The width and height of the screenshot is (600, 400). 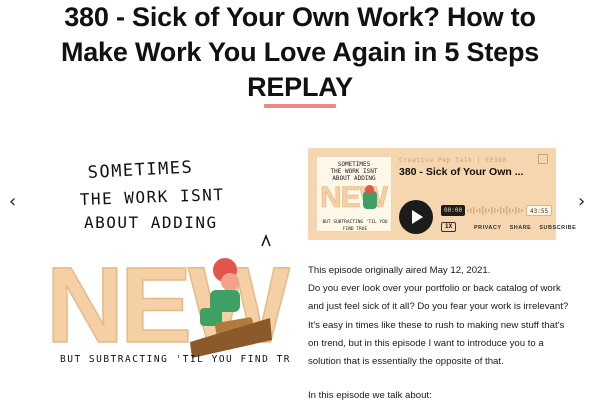 What do you see at coordinates (416, 217) in the screenshot?
I see `play-button` at bounding box center [416, 217].